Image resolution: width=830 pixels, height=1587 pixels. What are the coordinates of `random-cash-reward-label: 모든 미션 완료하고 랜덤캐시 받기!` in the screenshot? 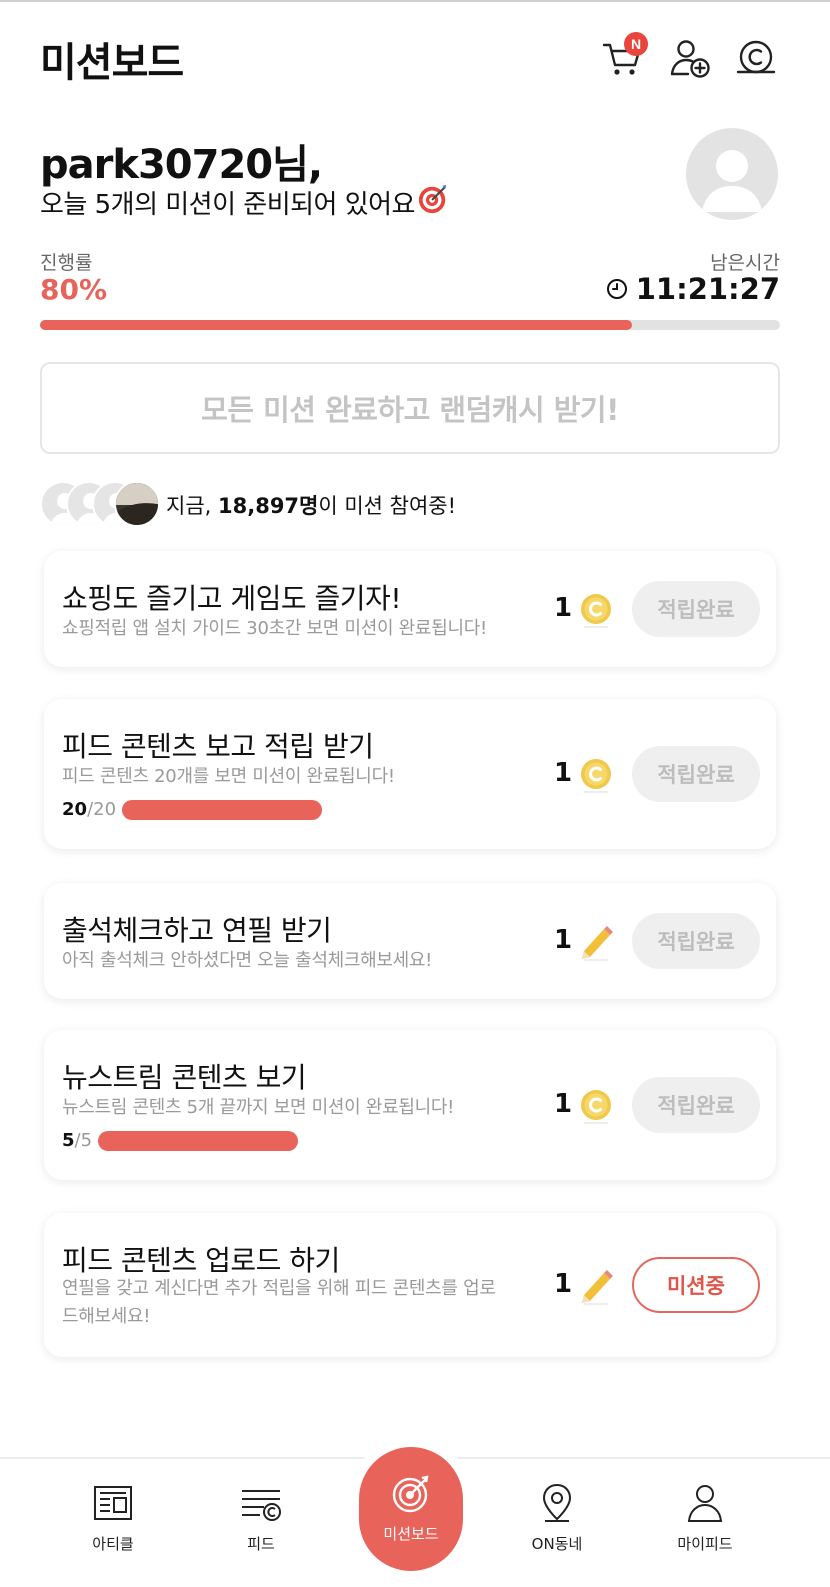 It's located at (410, 410).